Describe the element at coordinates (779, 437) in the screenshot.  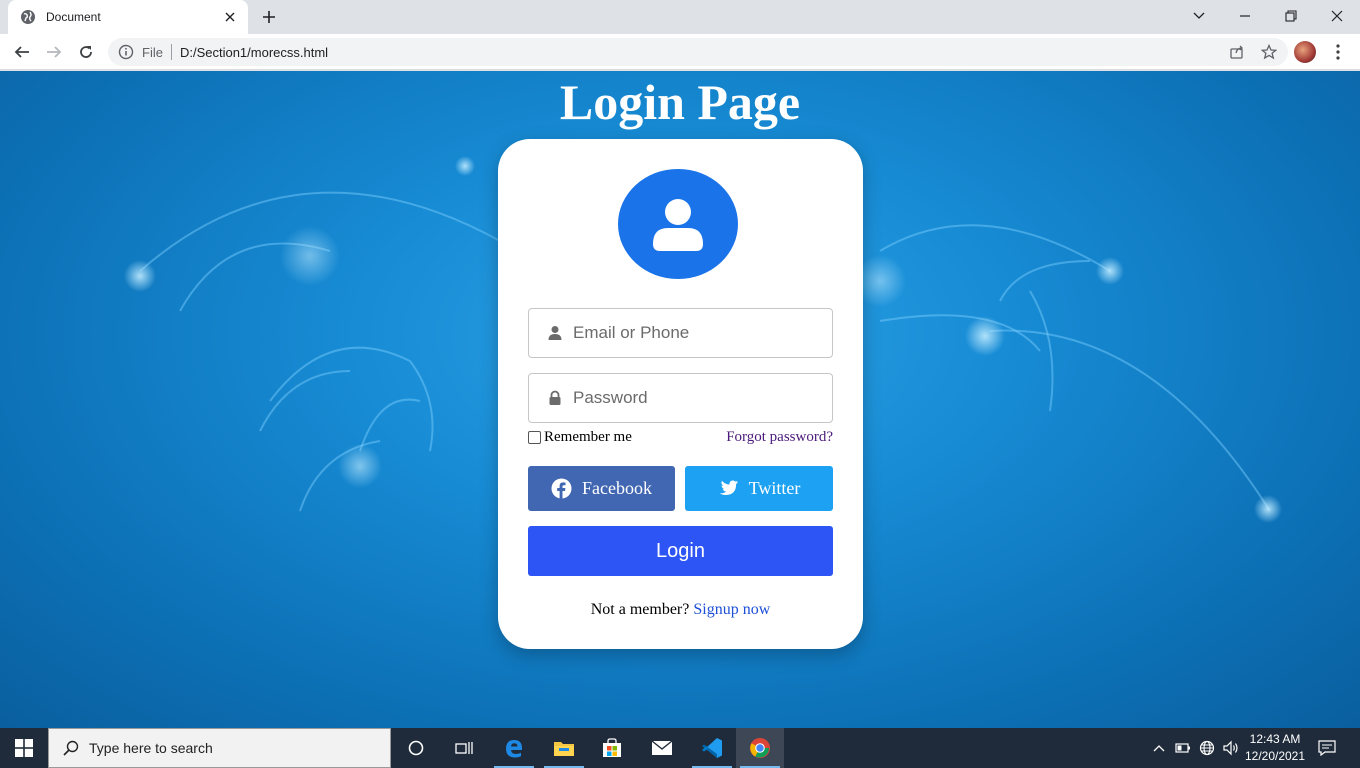
I see `forgot-password-link: Forgot password?` at that location.